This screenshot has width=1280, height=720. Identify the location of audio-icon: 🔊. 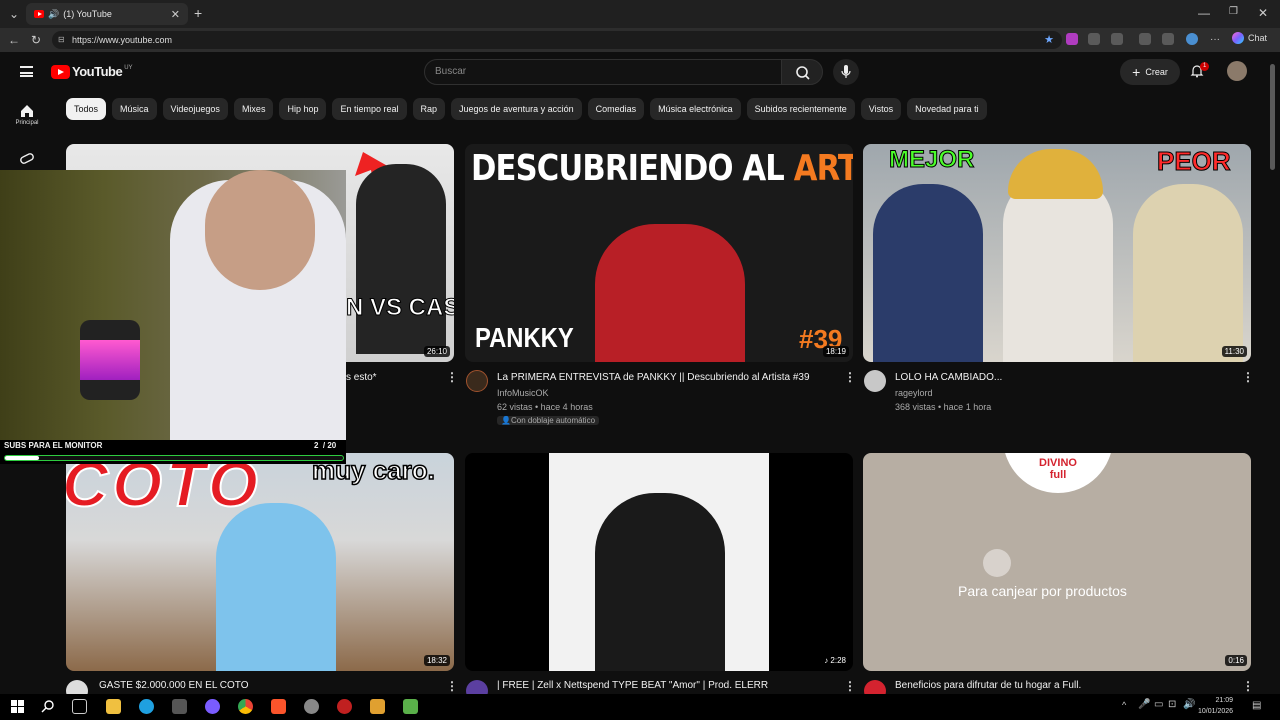
(53, 14).